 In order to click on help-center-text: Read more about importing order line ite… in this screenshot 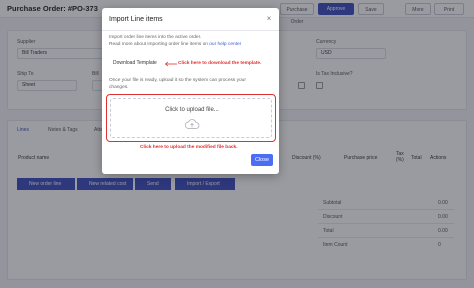, I will do `click(175, 44)`.